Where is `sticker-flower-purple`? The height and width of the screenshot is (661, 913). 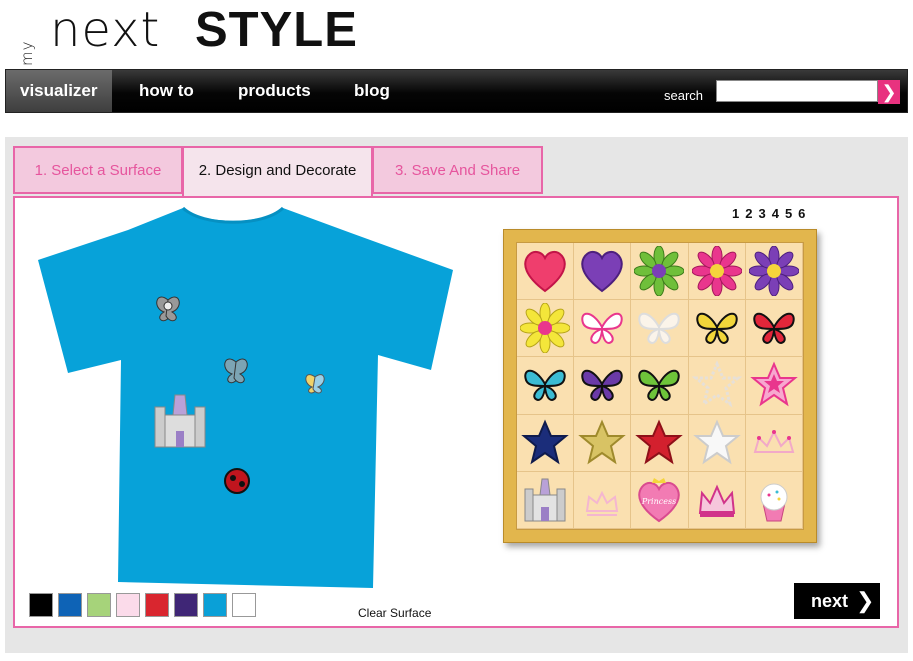
sticker-flower-purple is located at coordinates (774, 272).